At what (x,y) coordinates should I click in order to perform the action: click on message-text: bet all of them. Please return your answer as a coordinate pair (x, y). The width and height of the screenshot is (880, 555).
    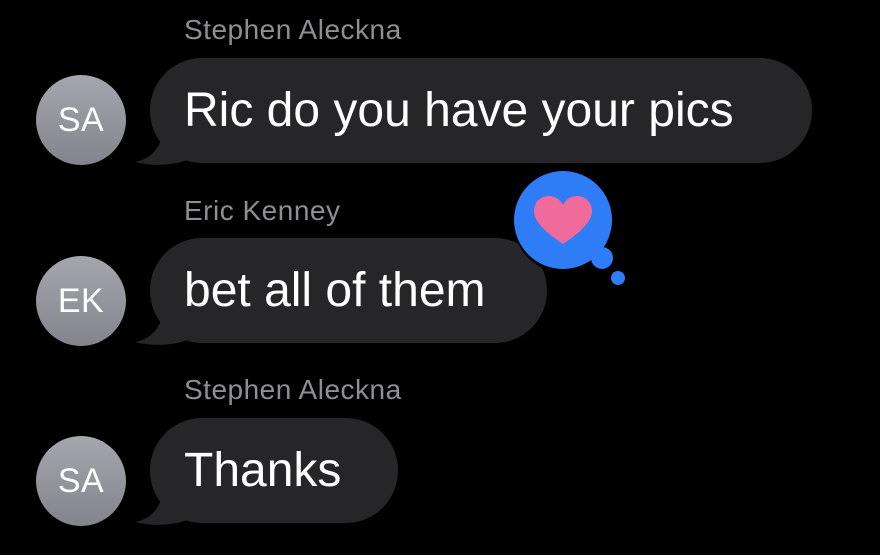
    Looking at the image, I should click on (335, 290).